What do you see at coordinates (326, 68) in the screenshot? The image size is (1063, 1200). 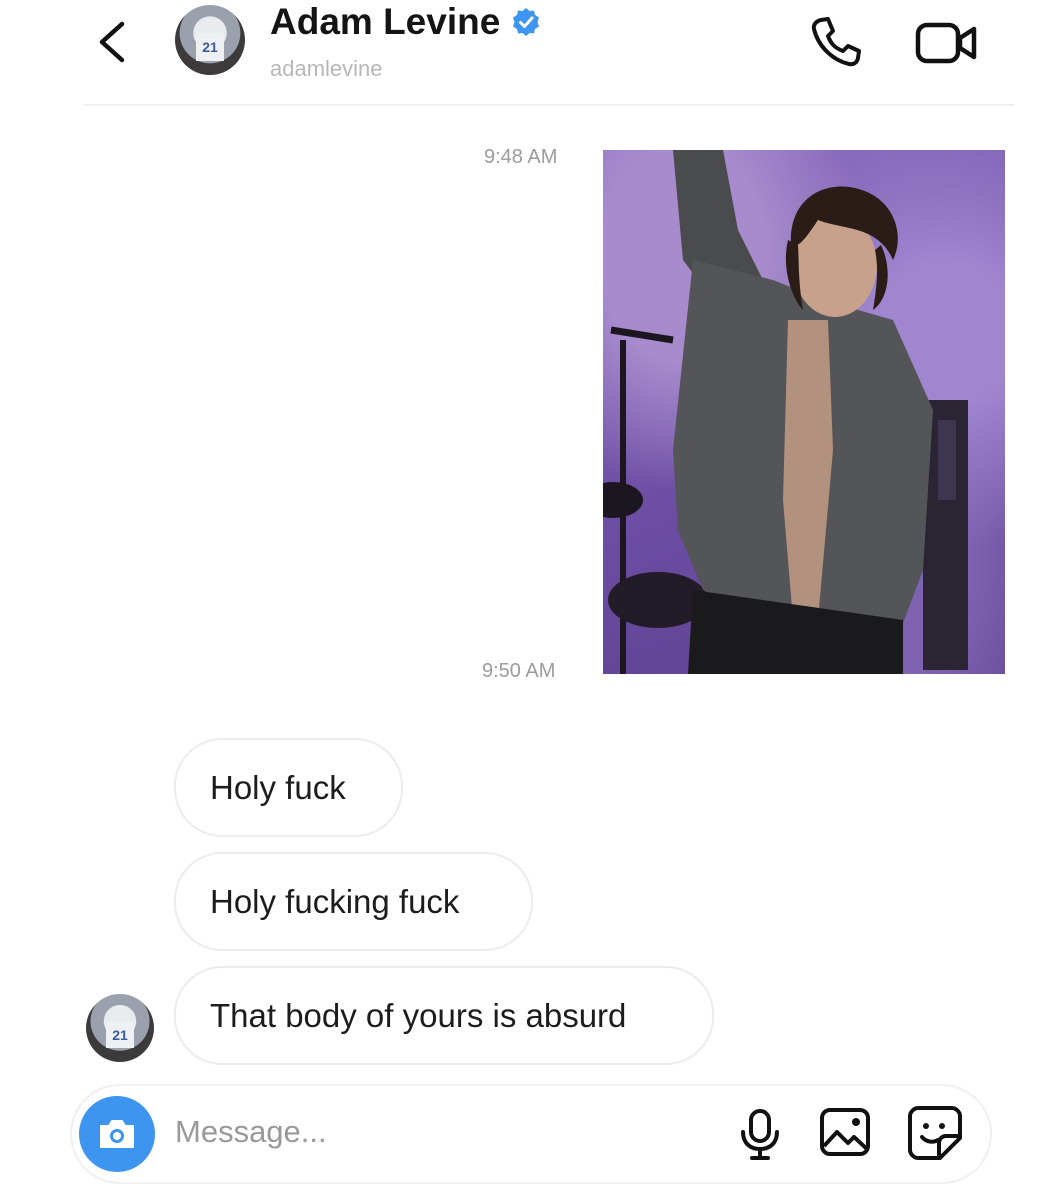 I see `contact-username: adamlevine` at bounding box center [326, 68].